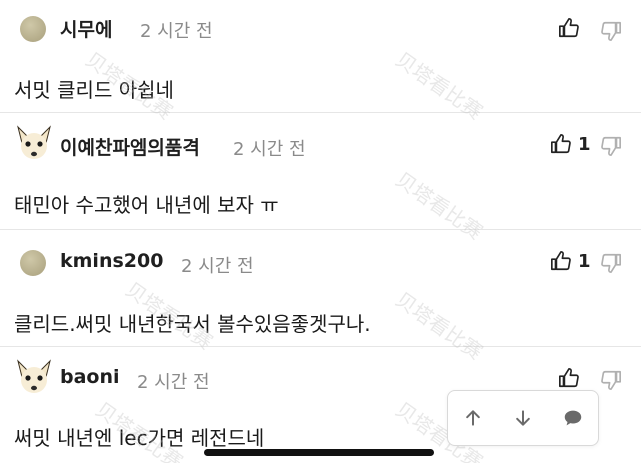  I want to click on comment-text: 서밋 클리드 아쉽네, so click(94, 90).